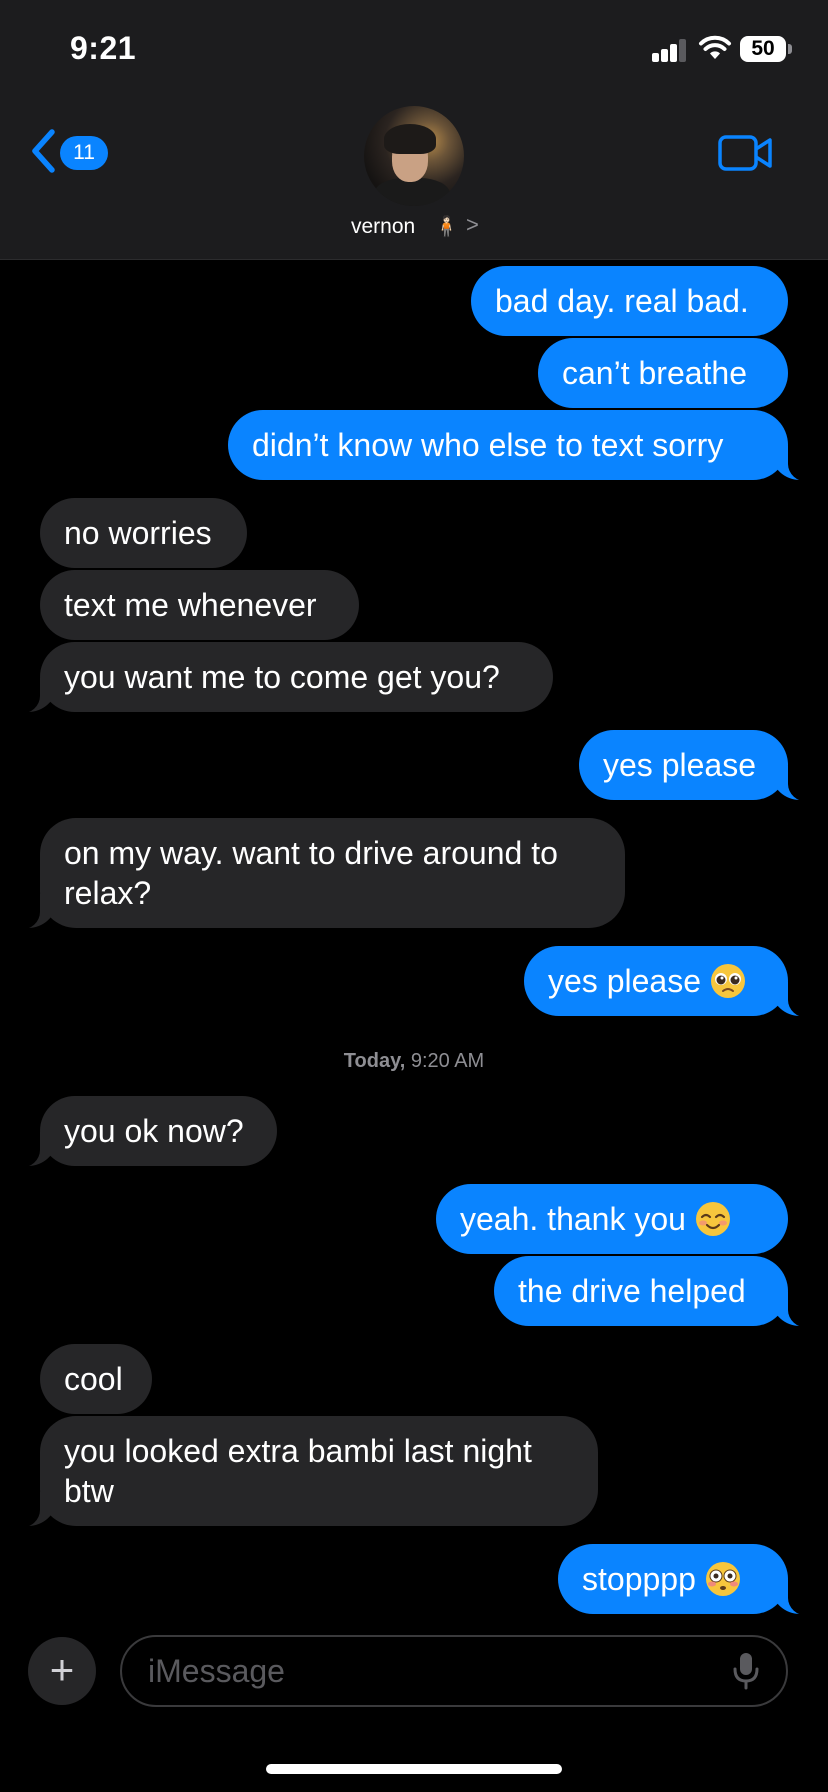 The height and width of the screenshot is (1792, 828). I want to click on incoming-message-bubble: no worries, so click(143, 533).